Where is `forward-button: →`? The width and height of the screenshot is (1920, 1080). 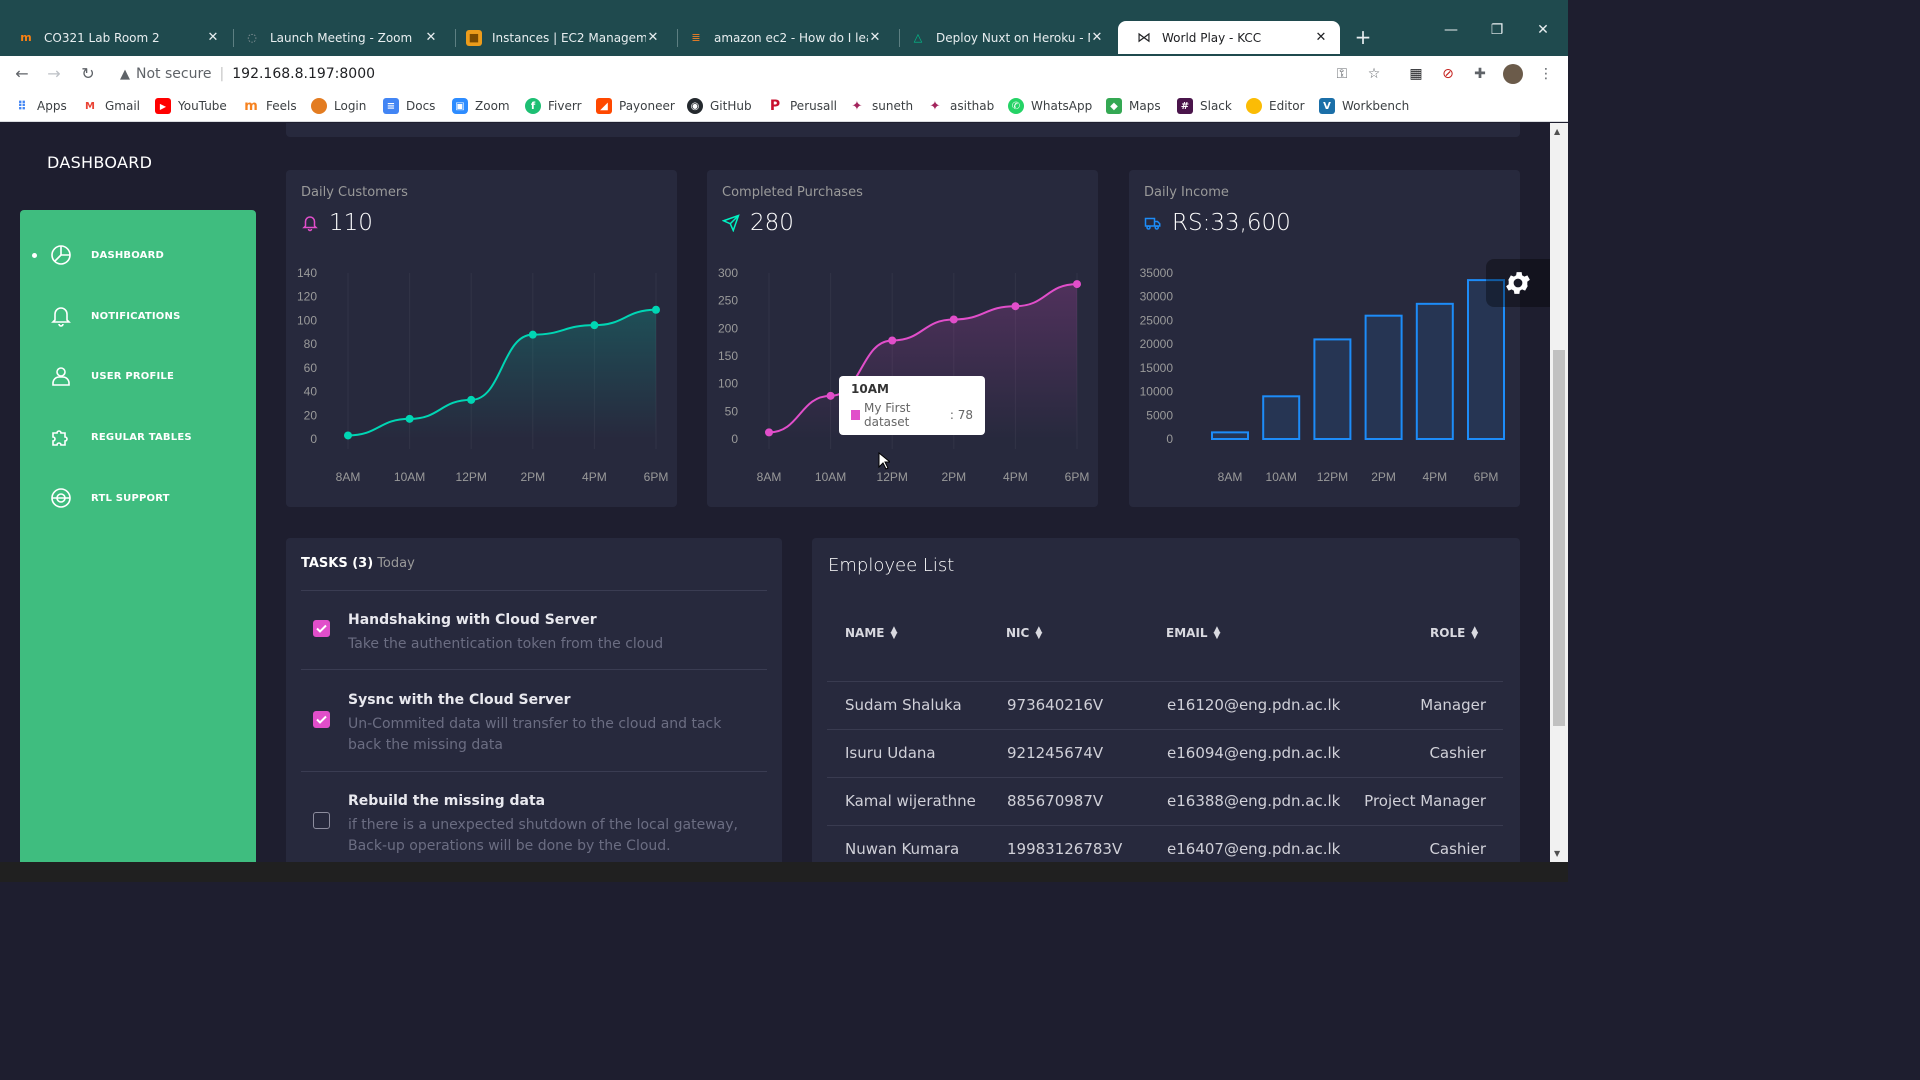 forward-button: → is located at coordinates (54, 74).